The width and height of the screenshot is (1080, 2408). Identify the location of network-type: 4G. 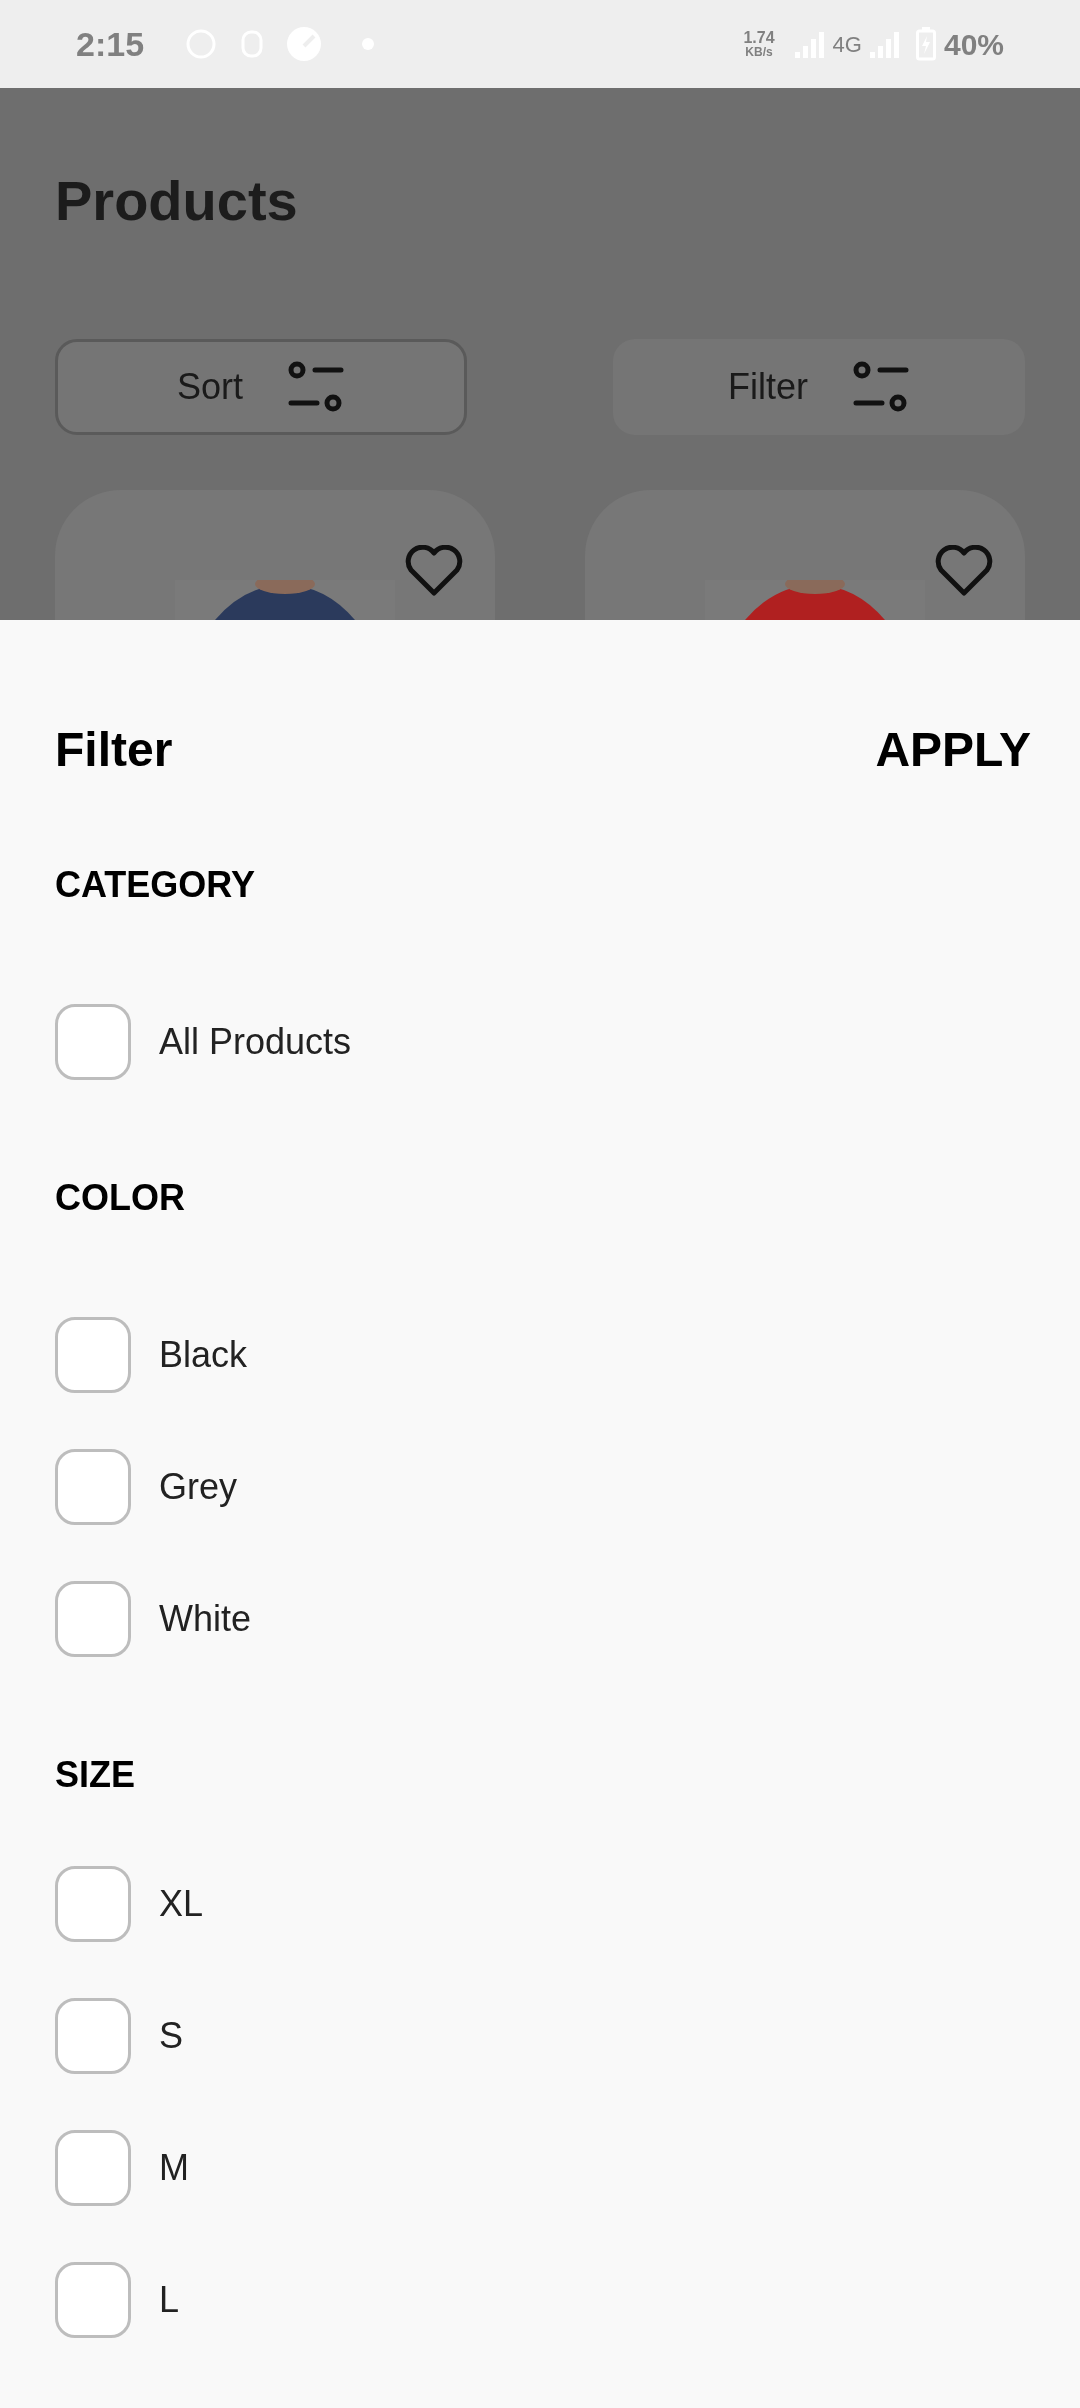
(847, 44).